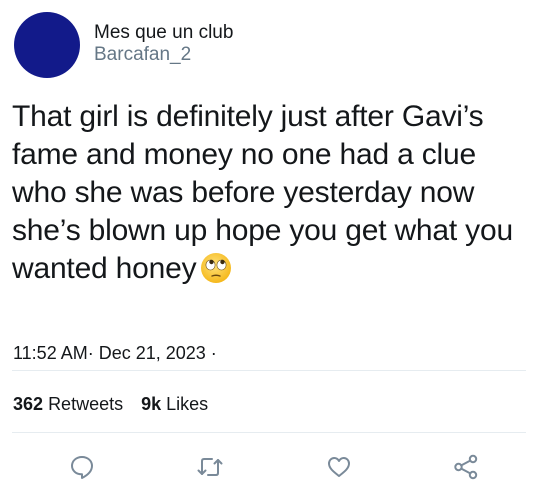  I want to click on user-names: Mes que un club Barcafan_2, so click(163, 44).